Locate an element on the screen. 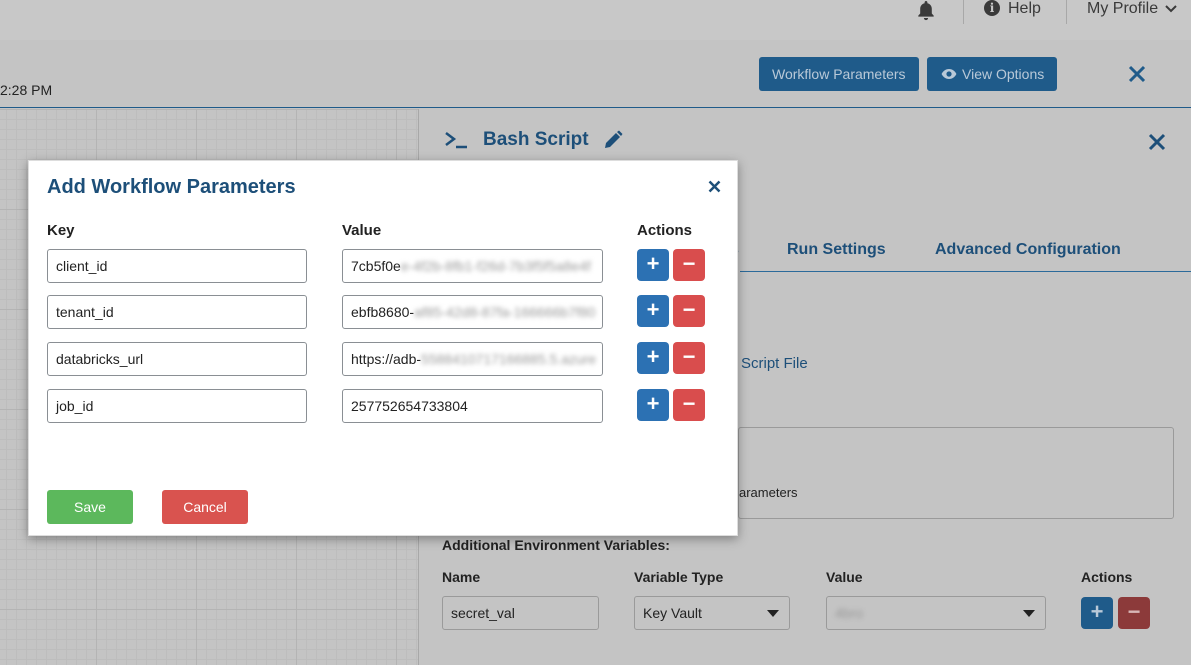  value-input: https://adb-5588410717166885.5.azure is located at coordinates (472, 359).